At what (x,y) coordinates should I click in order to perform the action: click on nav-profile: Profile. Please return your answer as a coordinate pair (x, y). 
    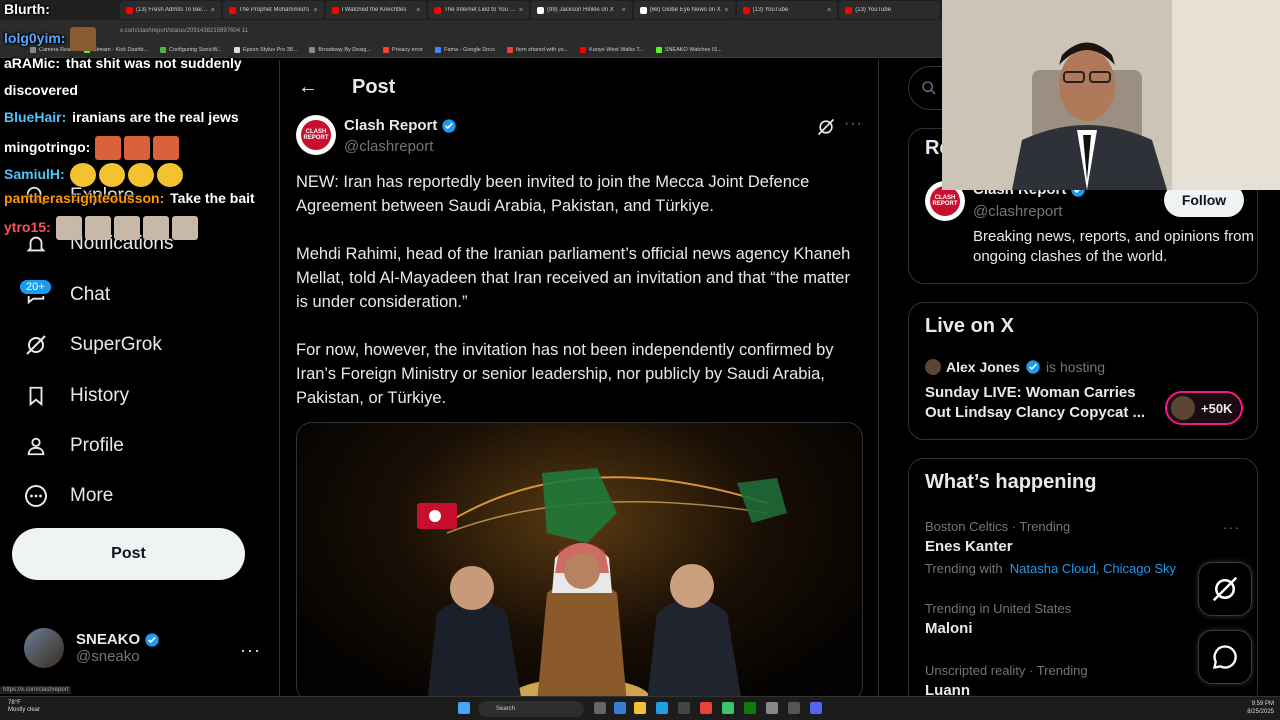
    Looking at the image, I should click on (74, 446).